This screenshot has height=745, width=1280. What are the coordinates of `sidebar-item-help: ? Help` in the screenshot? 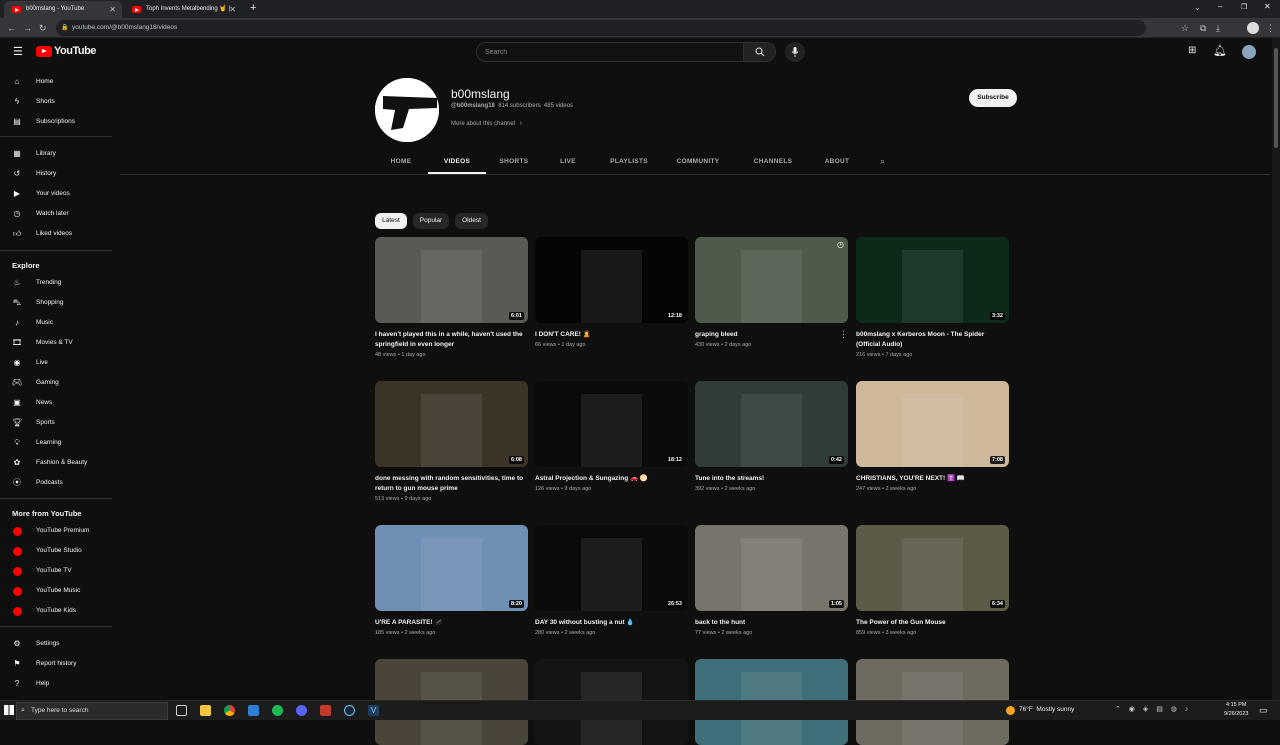 It's located at (56, 684).